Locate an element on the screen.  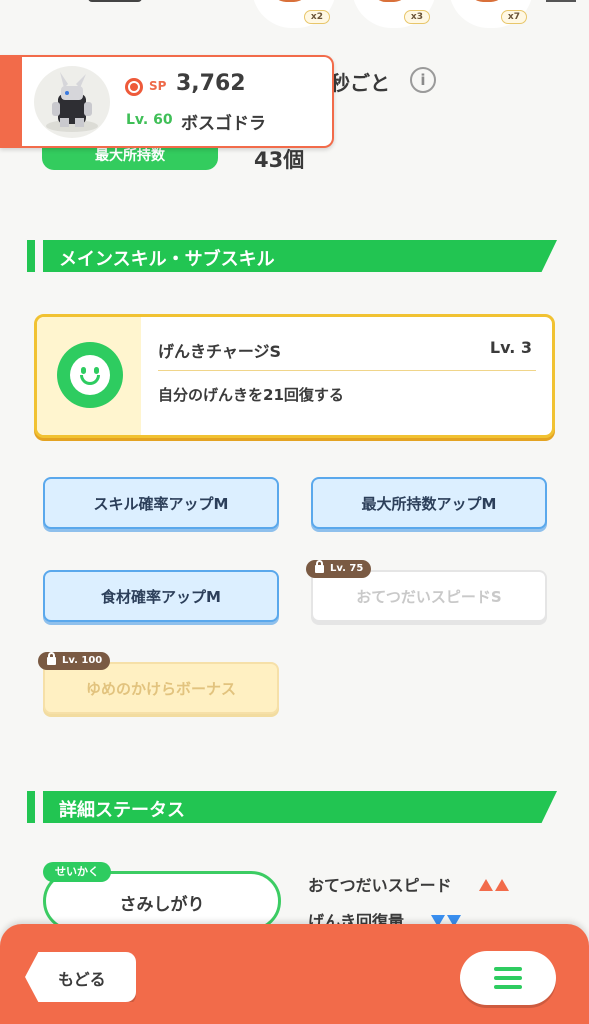
unlock-level: Lv. 100 is located at coordinates (82, 660).